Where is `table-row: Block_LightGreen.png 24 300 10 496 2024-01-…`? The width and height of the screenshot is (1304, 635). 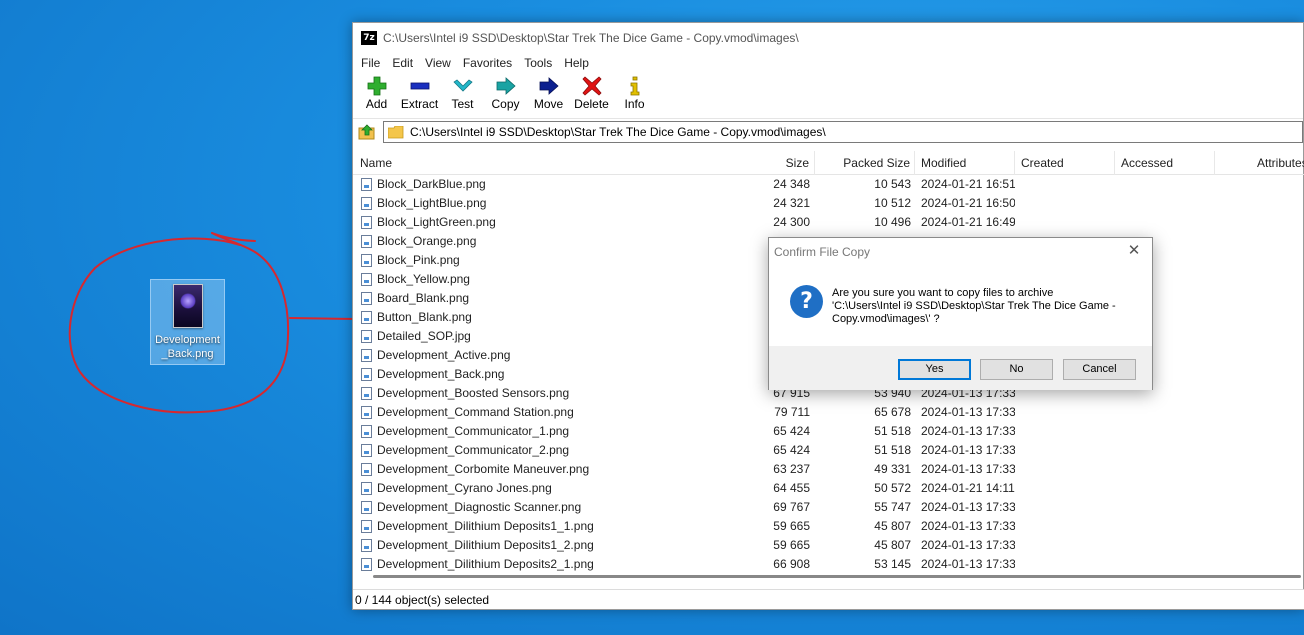 table-row: Block_LightGreen.png 24 300 10 496 2024-01-… is located at coordinates (828, 222).